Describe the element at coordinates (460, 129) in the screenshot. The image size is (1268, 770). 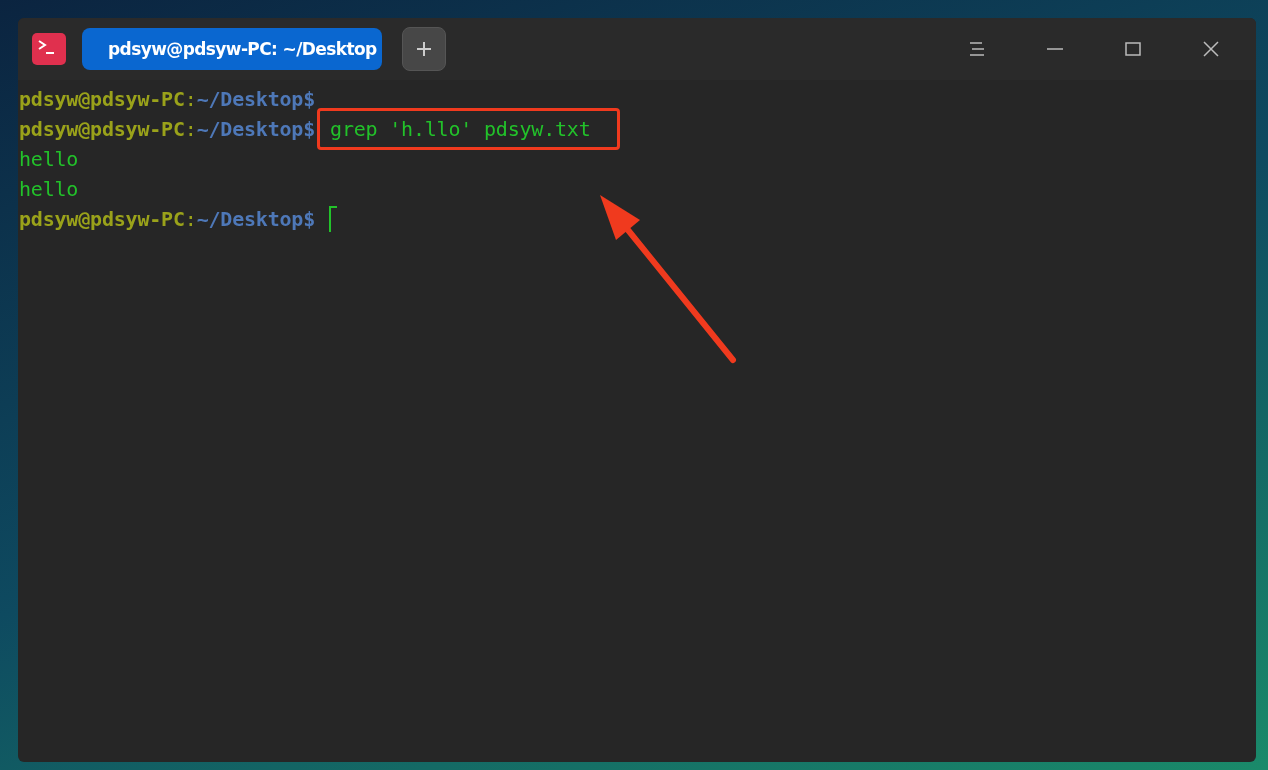
I see `command-text: grep 'h.llo' pdsyw.txt` at that location.